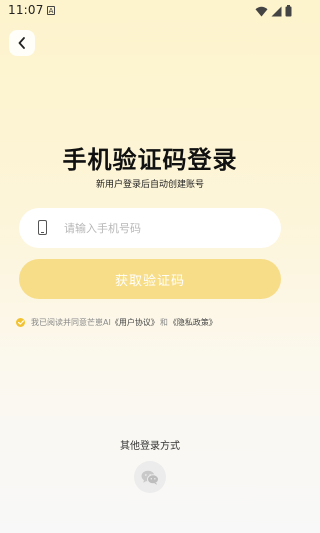  I want to click on battery-icon, so click(288, 11).